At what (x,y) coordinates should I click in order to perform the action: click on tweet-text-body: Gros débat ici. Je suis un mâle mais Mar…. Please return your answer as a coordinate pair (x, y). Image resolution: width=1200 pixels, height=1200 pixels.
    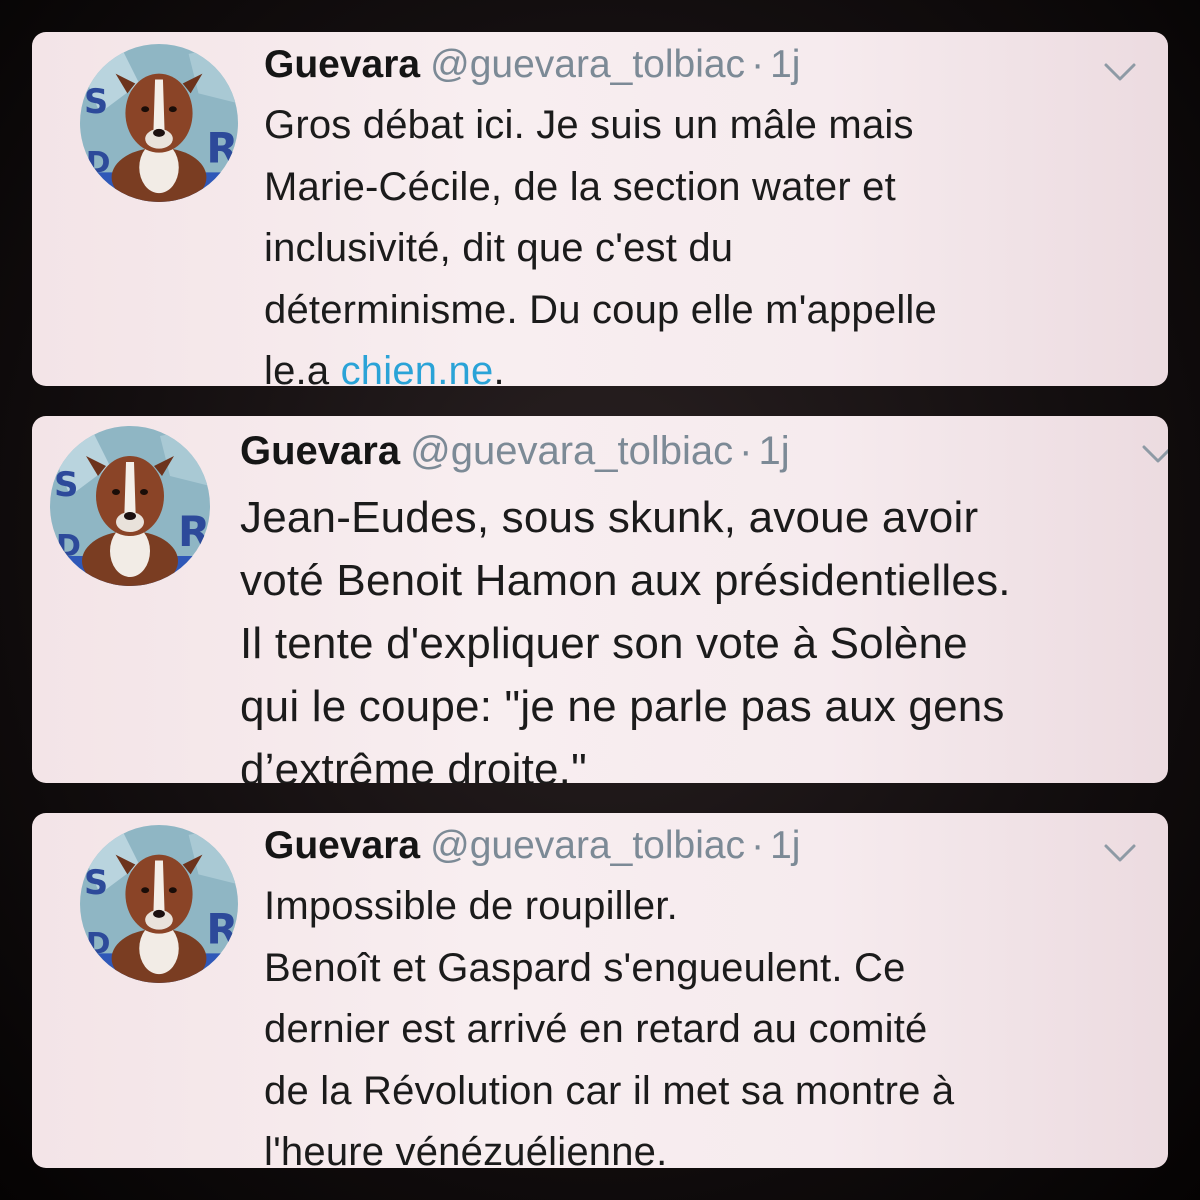
    Looking at the image, I should click on (600, 244).